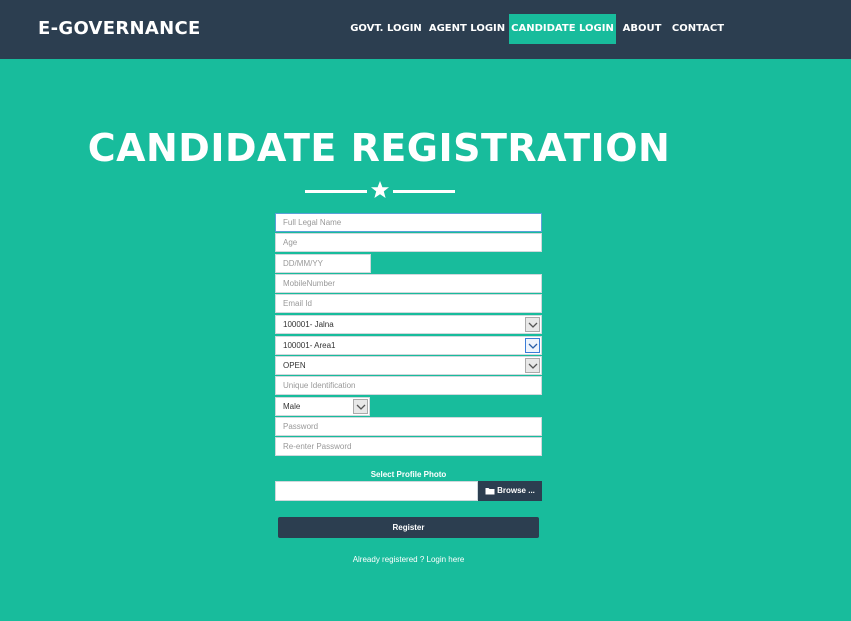 The height and width of the screenshot is (621, 851). I want to click on category-select: OPEN, so click(408, 365).